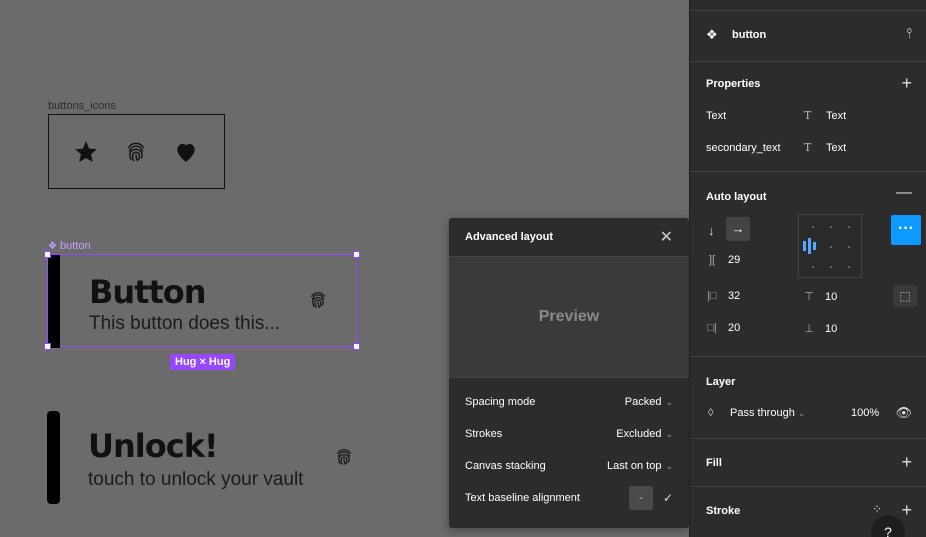 The width and height of the screenshot is (926, 537). Describe the element at coordinates (831, 297) in the screenshot. I see `padding-top-value: 10` at that location.